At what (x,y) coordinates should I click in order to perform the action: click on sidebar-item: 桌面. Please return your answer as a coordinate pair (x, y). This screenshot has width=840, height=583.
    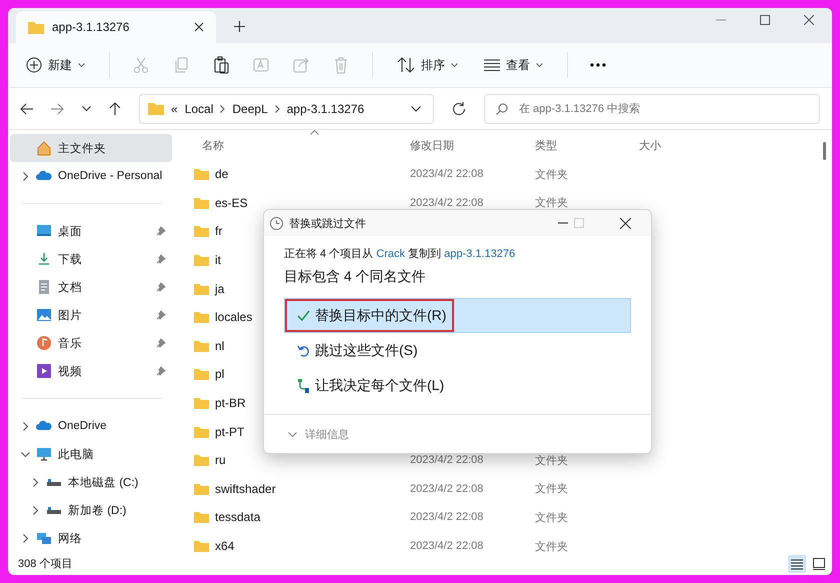
    Looking at the image, I should click on (91, 231).